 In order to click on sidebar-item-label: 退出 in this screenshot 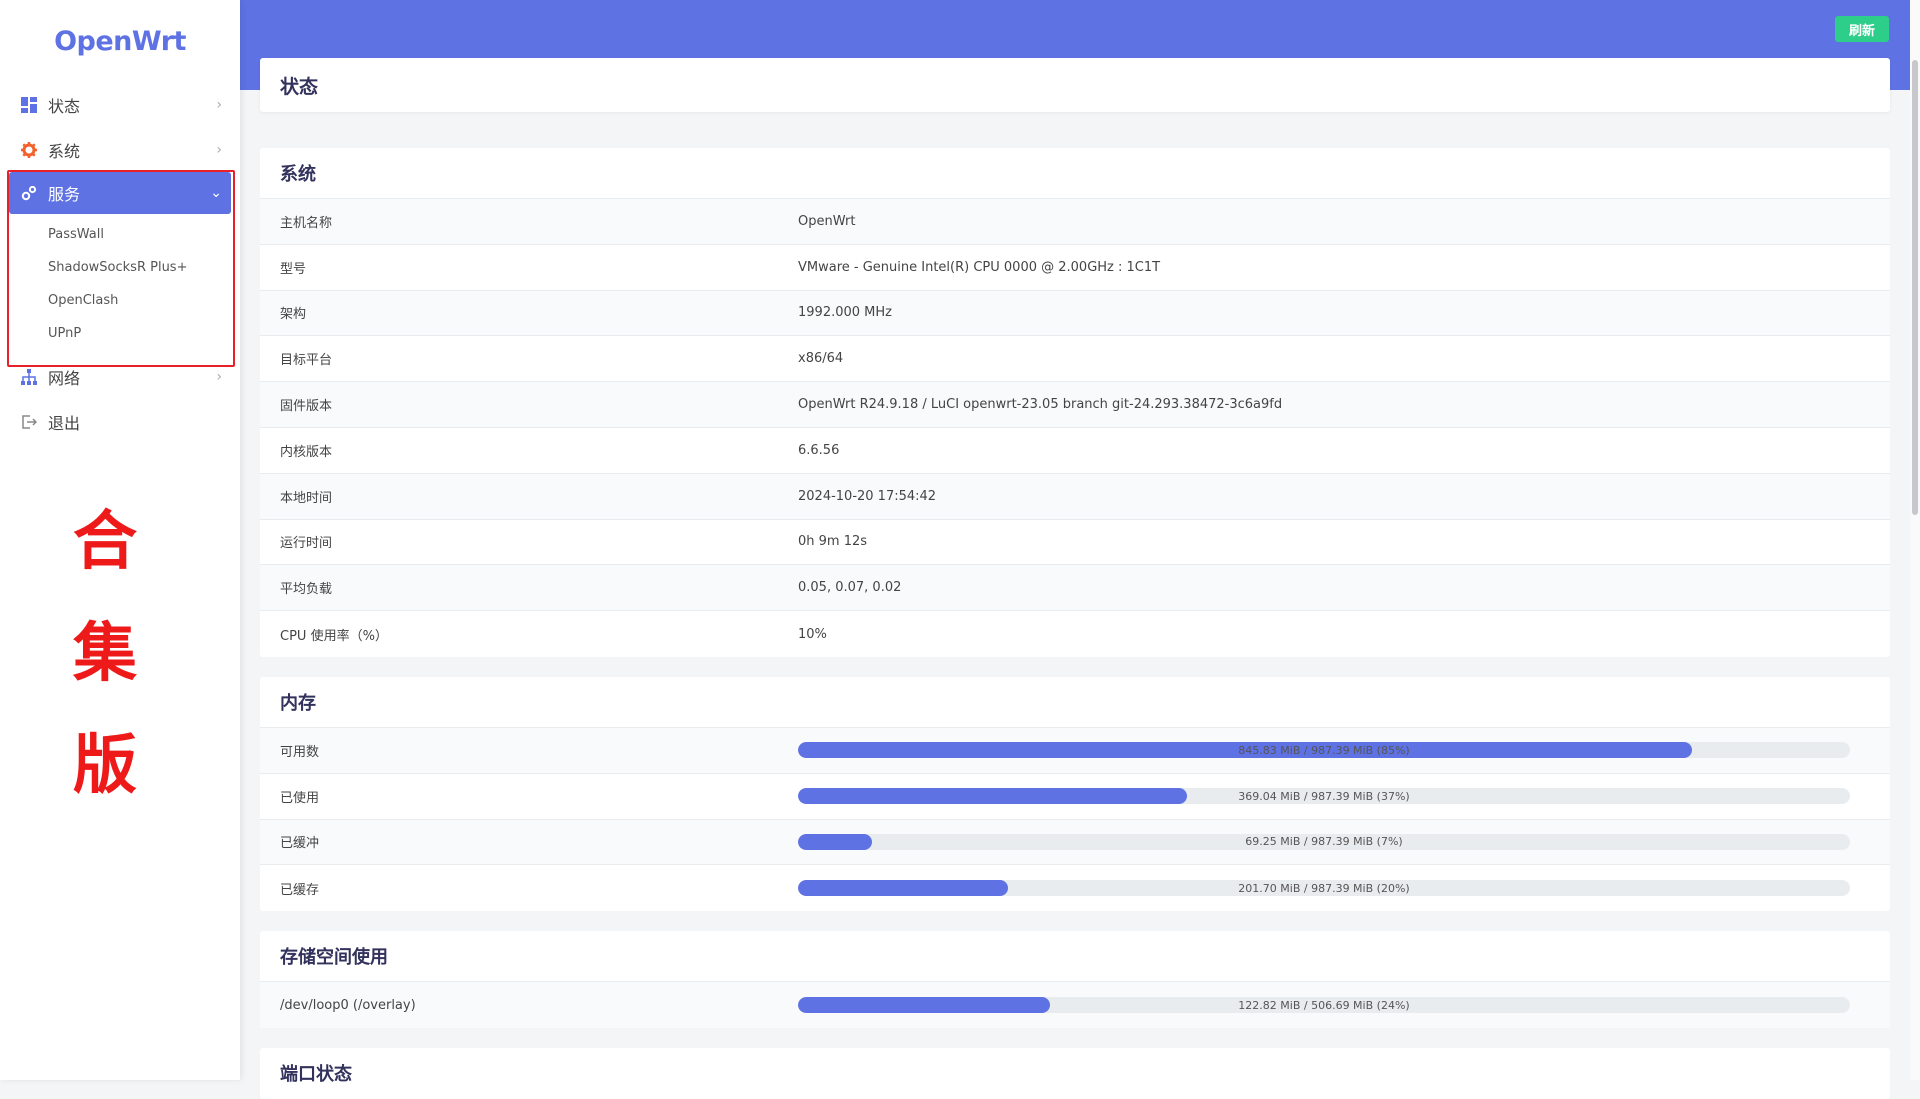, I will do `click(64, 423)`.